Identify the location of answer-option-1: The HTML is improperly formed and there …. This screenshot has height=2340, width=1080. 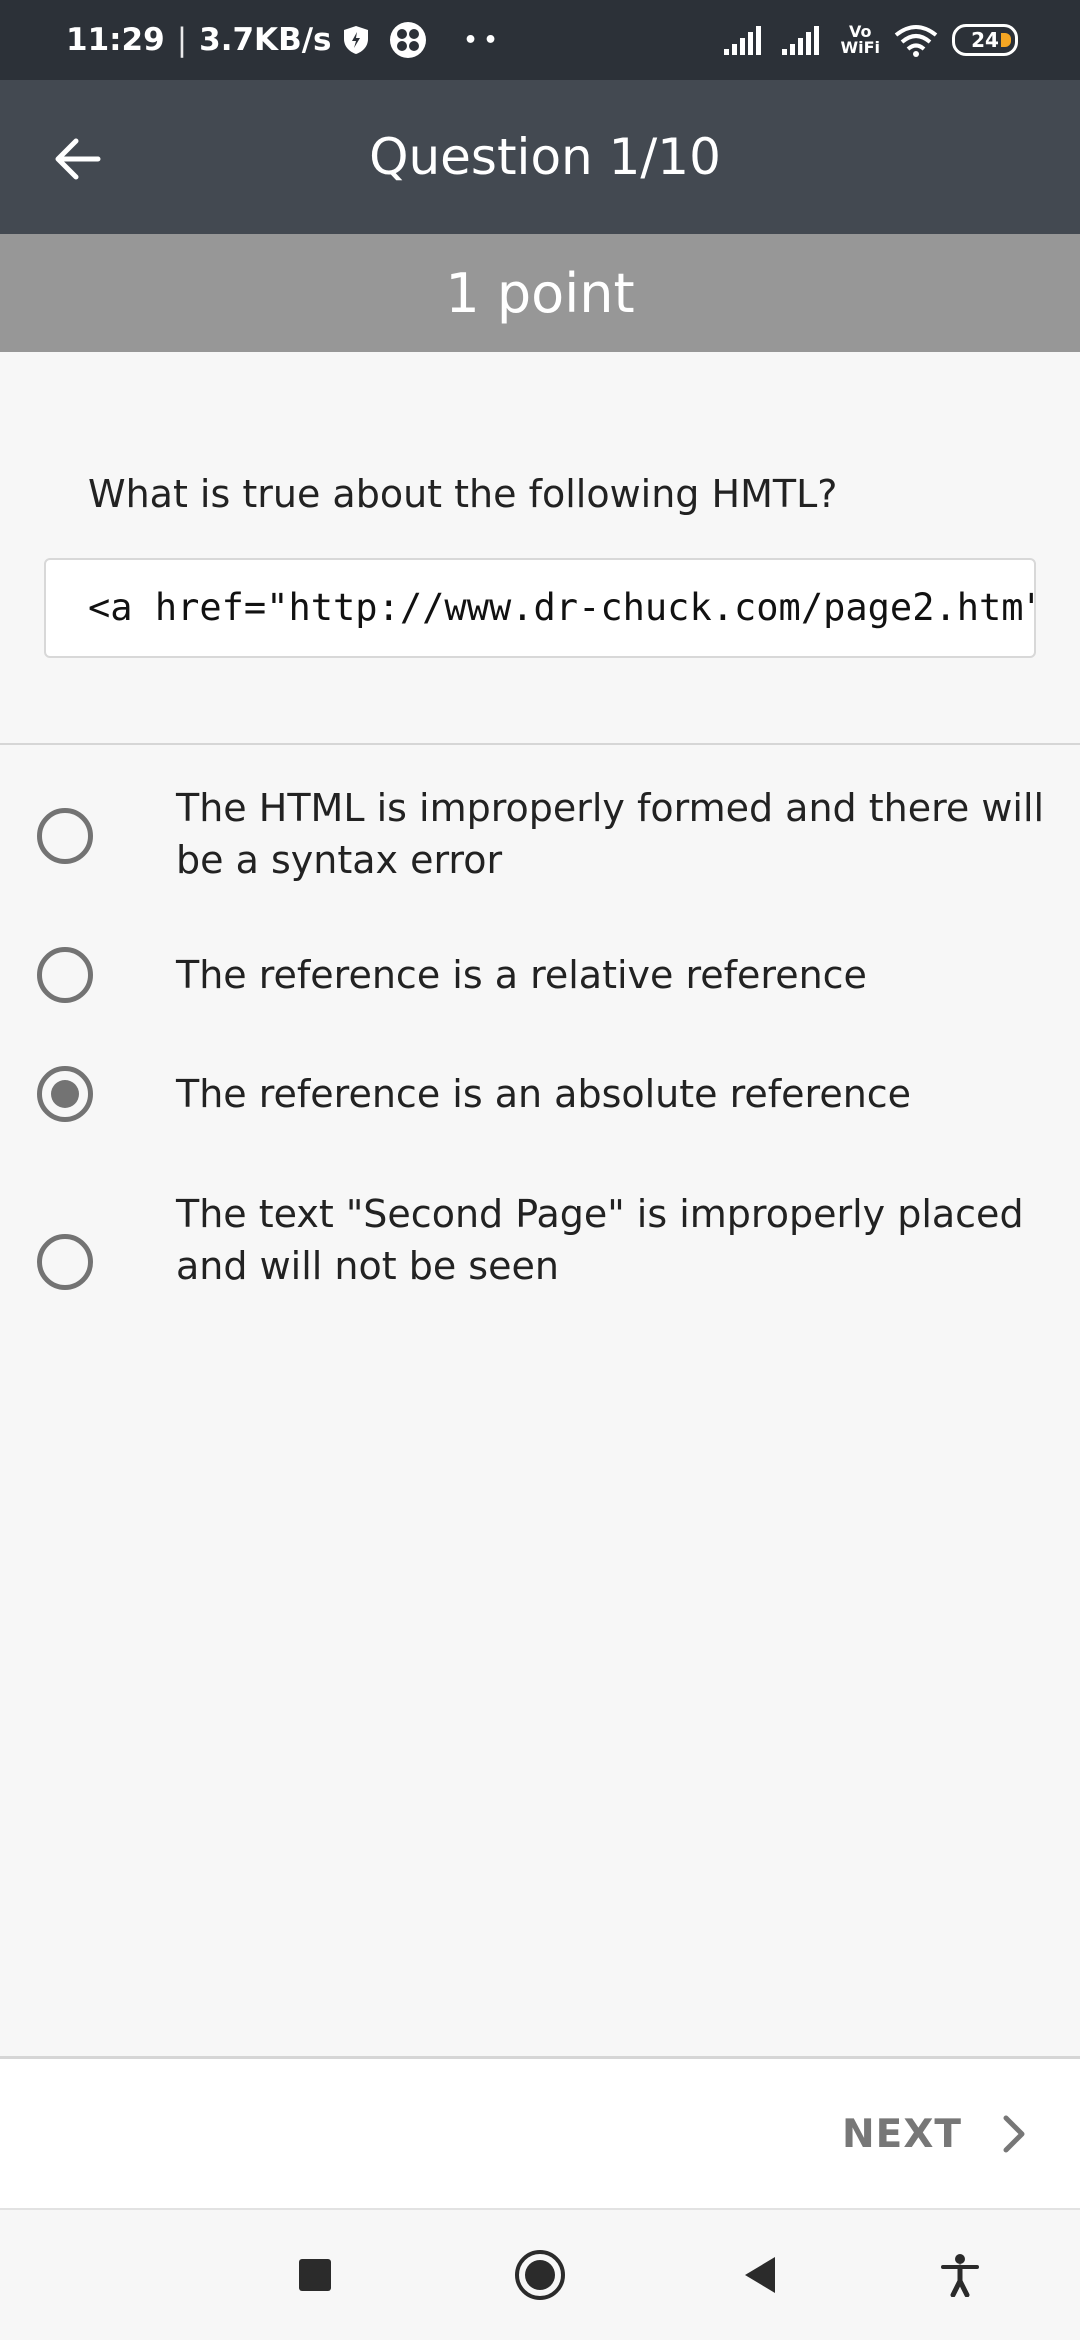
(540, 836).